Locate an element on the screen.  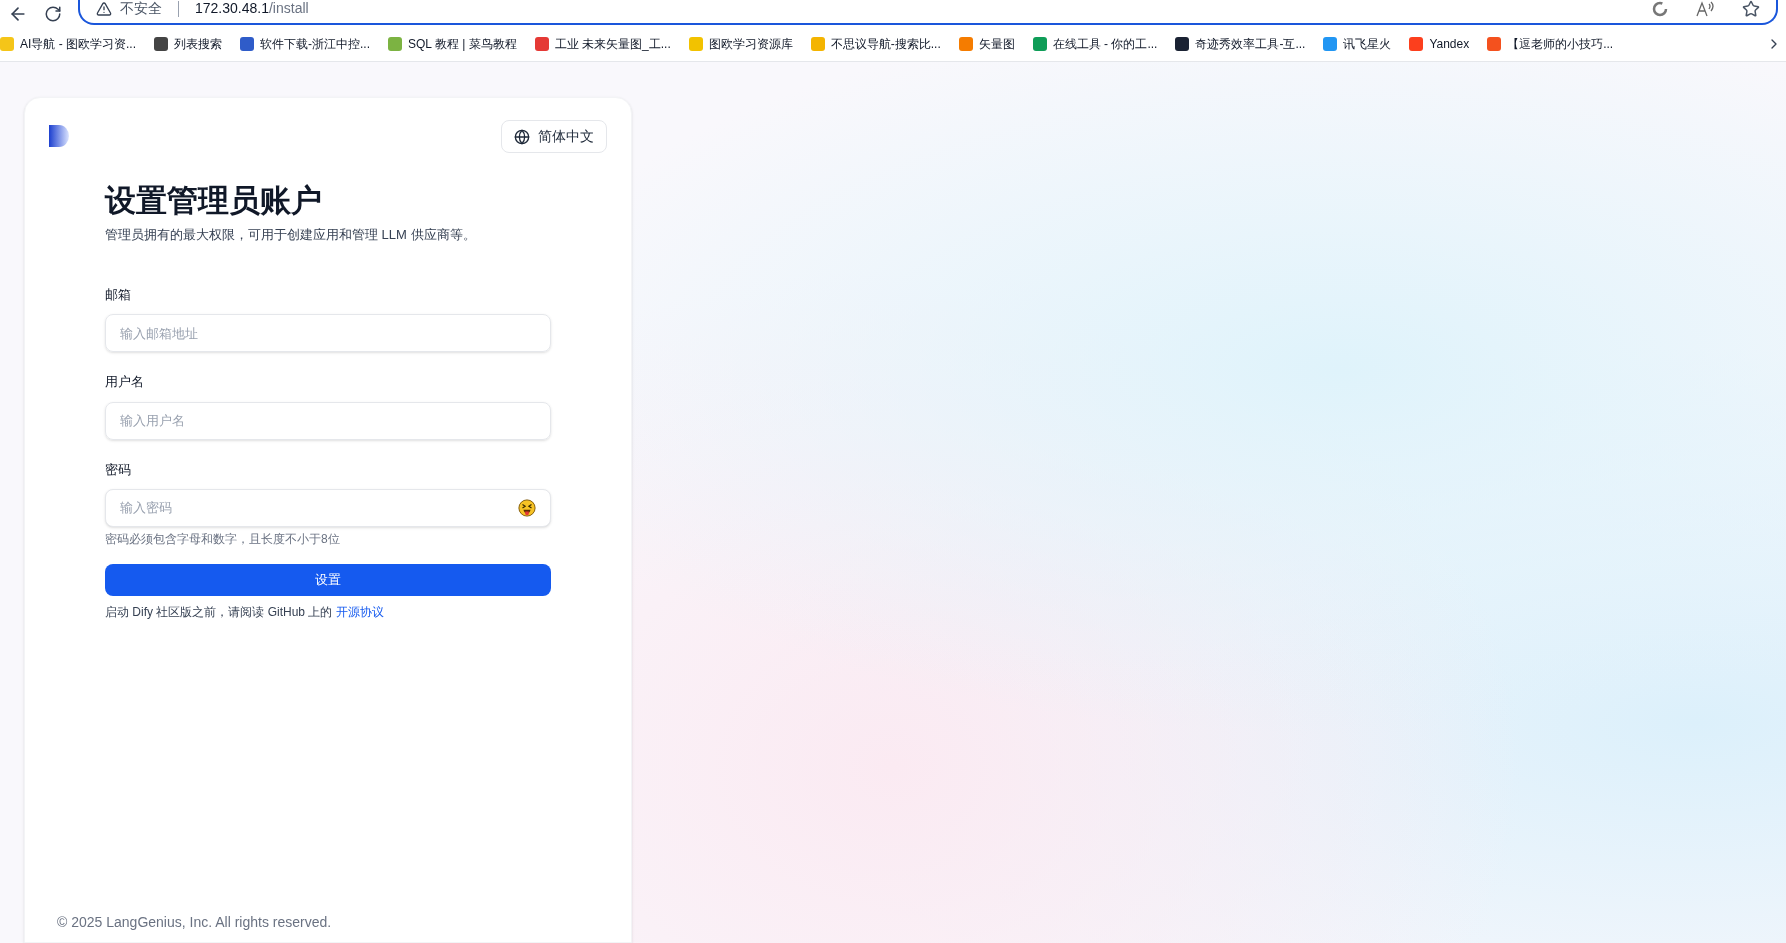
warning-icon is located at coordinates (104, 8).